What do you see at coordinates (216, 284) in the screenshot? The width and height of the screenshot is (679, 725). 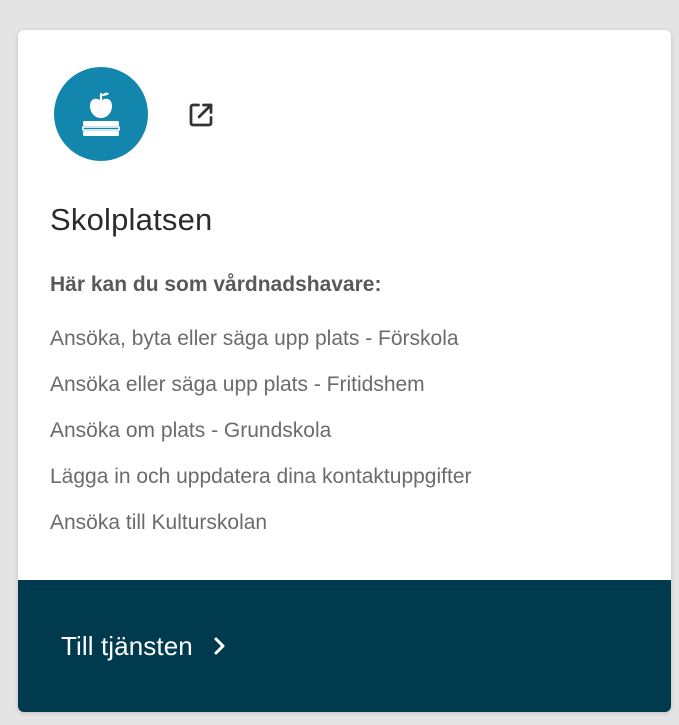 I see `card-intro: Här kan du som vårdnadshavare:` at bounding box center [216, 284].